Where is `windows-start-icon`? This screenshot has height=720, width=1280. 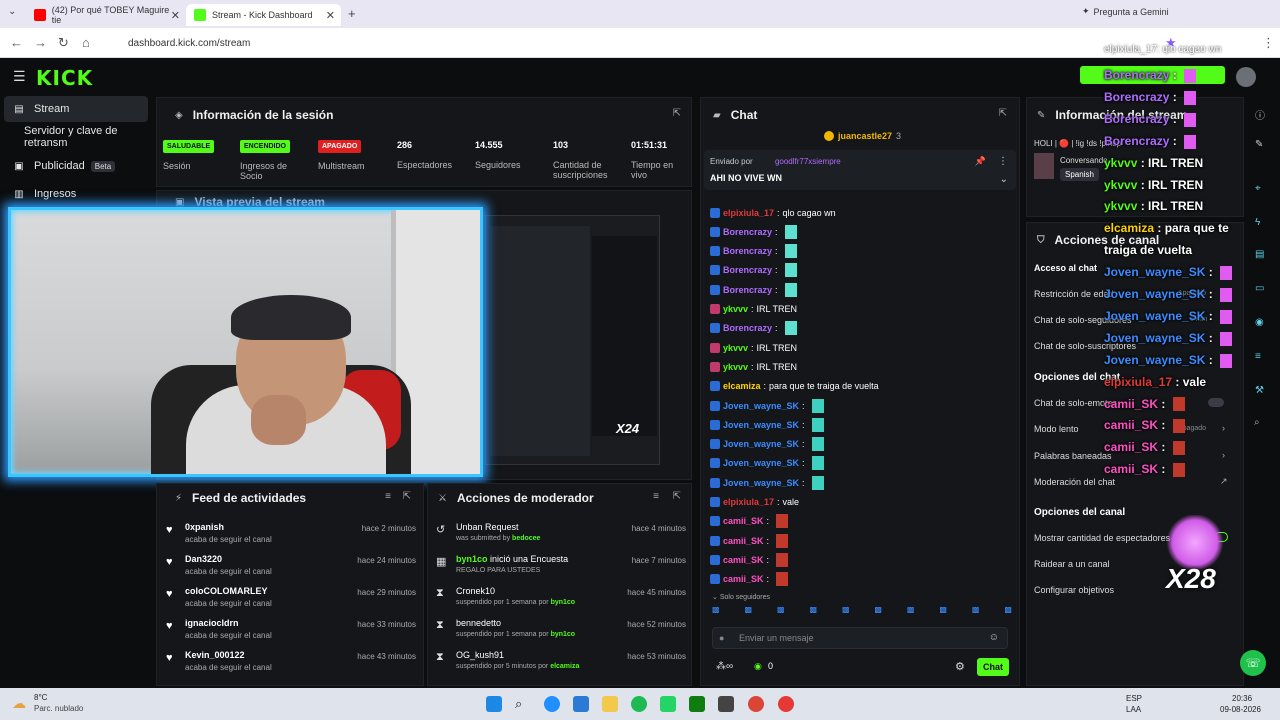
windows-start-icon is located at coordinates (494, 704).